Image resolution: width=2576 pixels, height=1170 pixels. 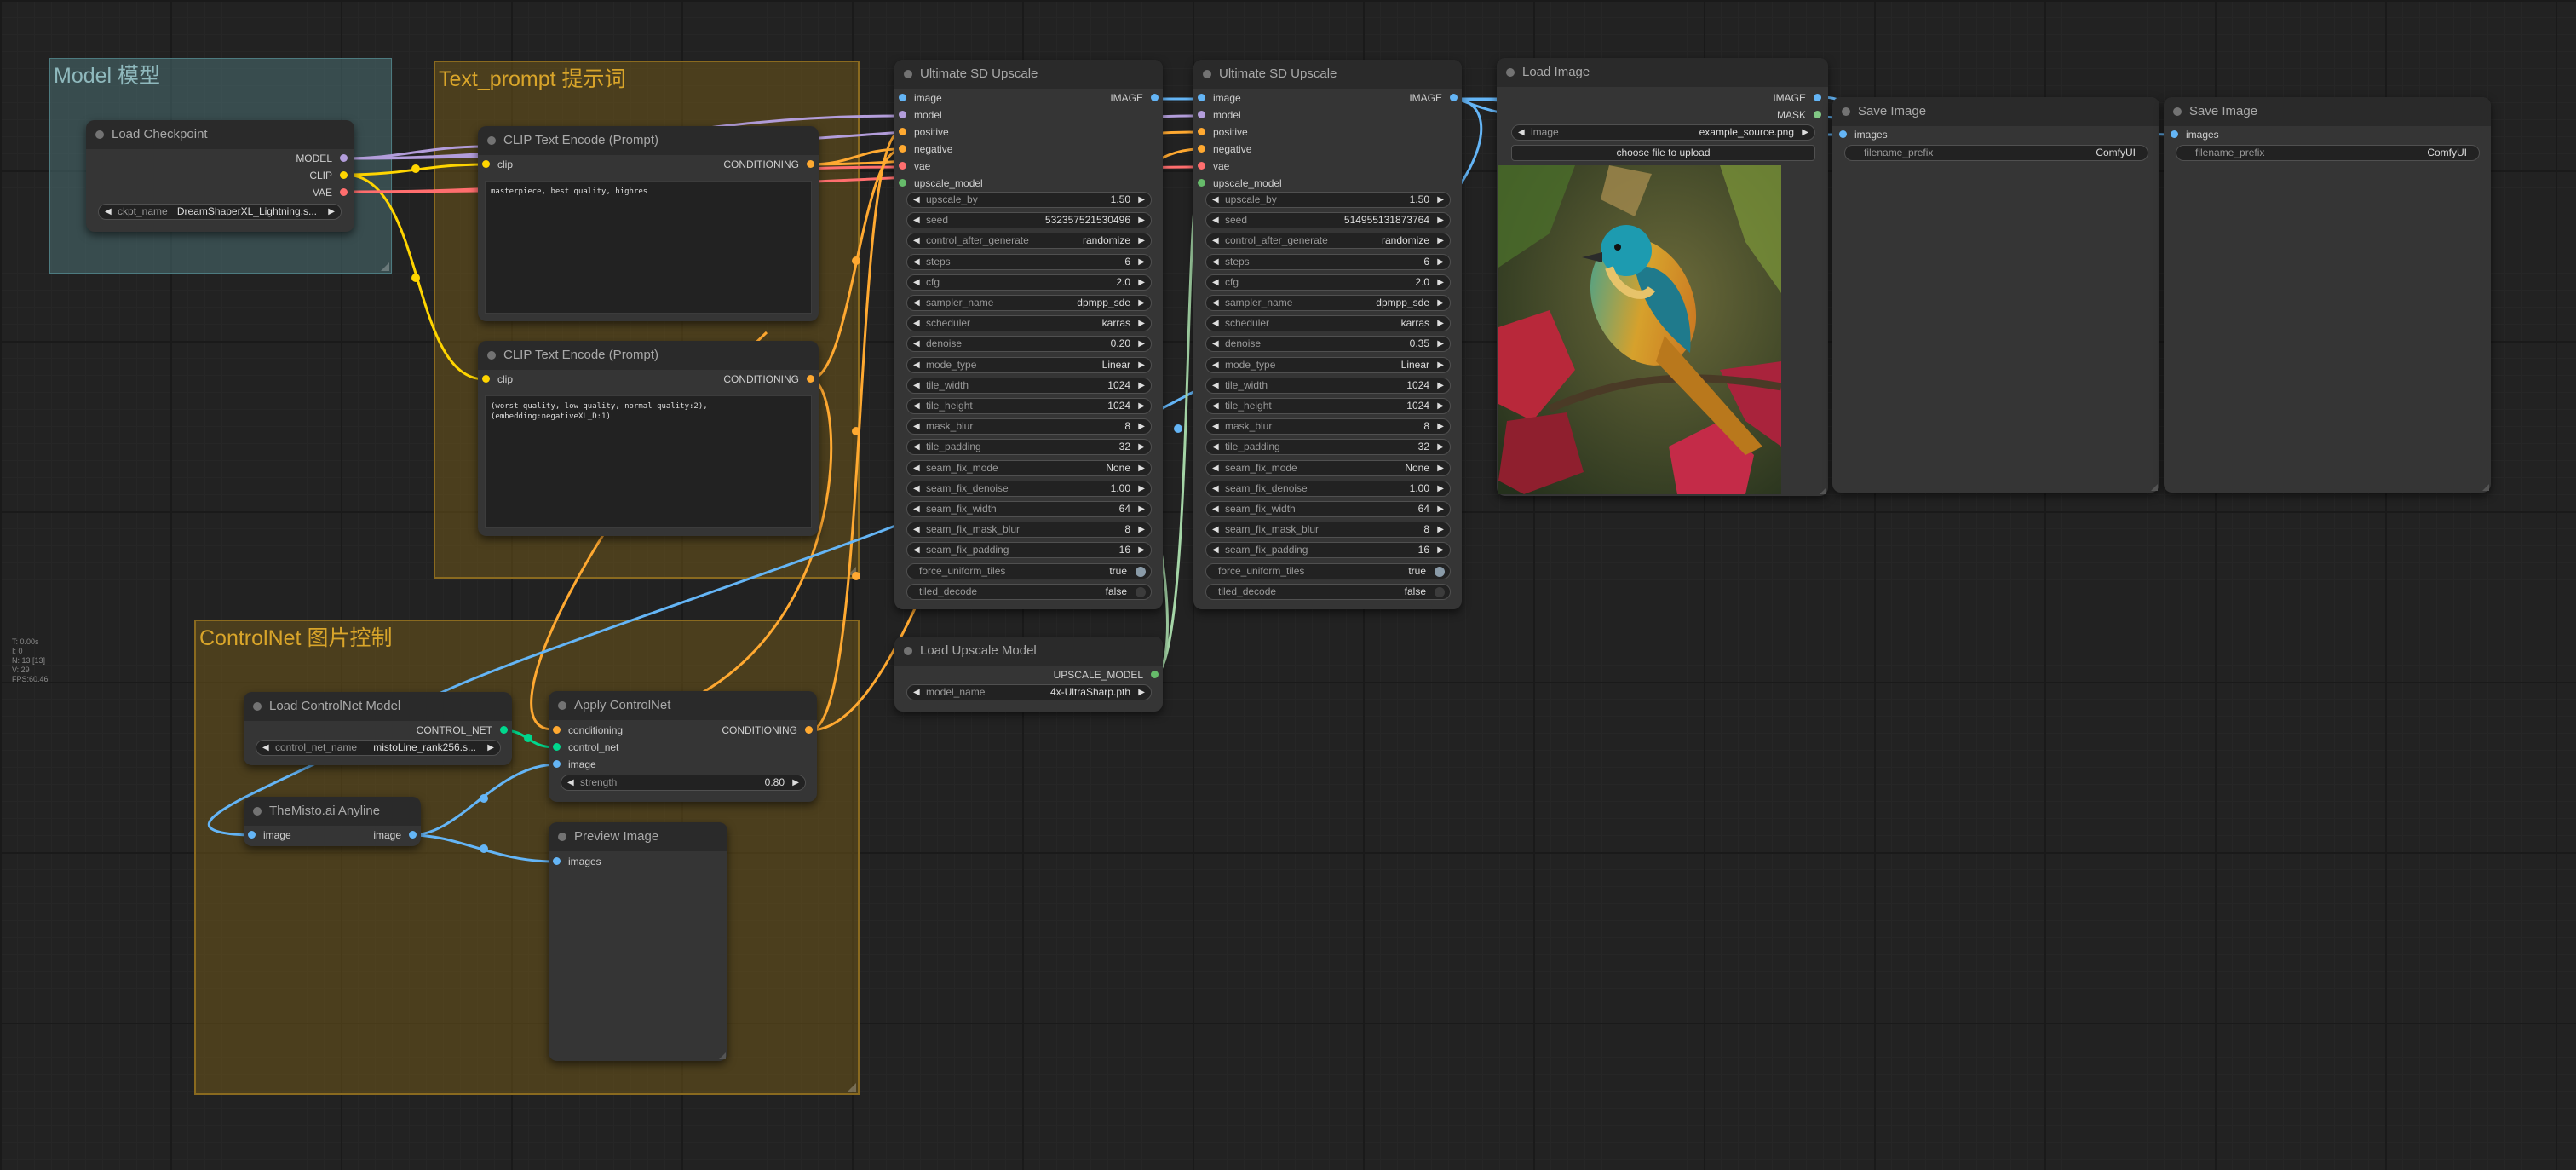 What do you see at coordinates (1996, 111) in the screenshot?
I see `node-title: Save Image` at bounding box center [1996, 111].